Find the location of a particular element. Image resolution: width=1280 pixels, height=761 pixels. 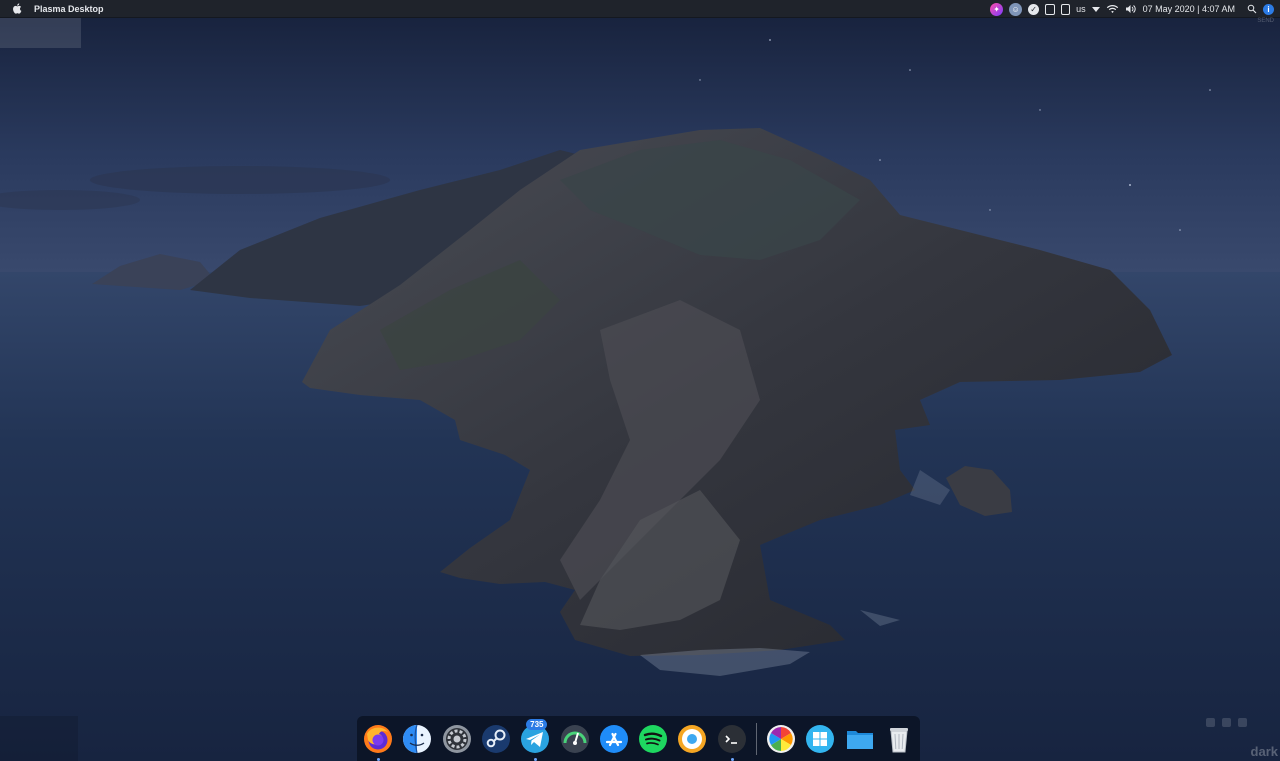

color-picker-tray-icon: ✦ is located at coordinates (997, 9).